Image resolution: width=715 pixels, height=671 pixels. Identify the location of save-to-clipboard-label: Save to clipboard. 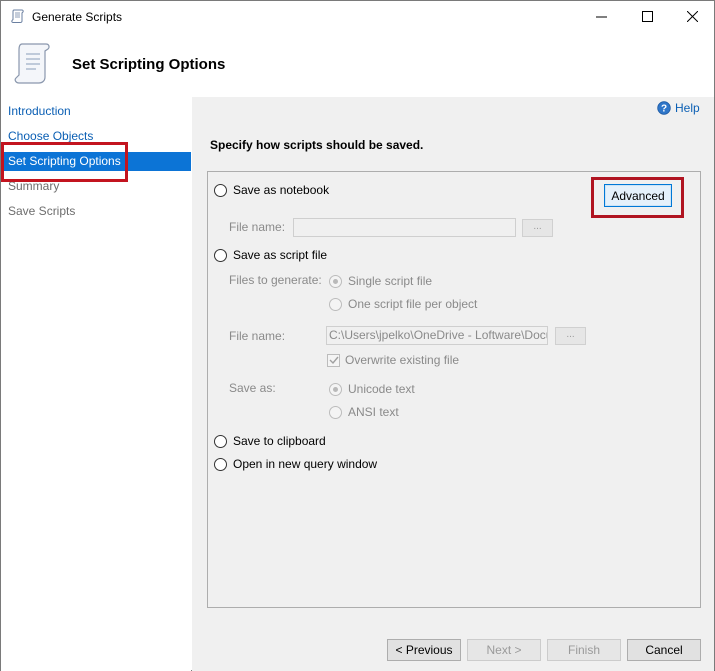
(279, 441).